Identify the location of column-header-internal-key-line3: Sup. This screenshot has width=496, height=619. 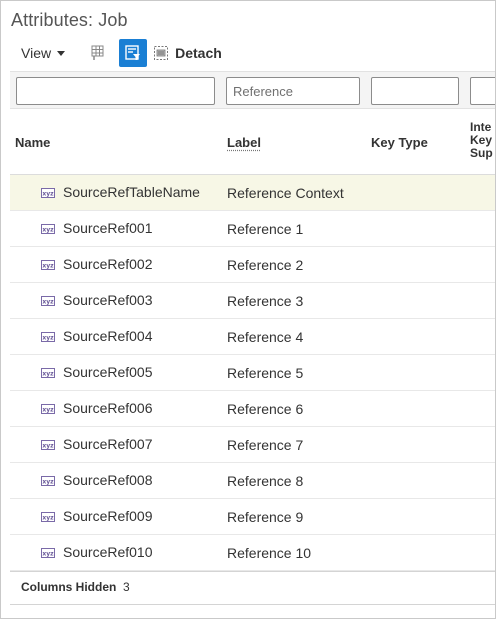
(481, 153).